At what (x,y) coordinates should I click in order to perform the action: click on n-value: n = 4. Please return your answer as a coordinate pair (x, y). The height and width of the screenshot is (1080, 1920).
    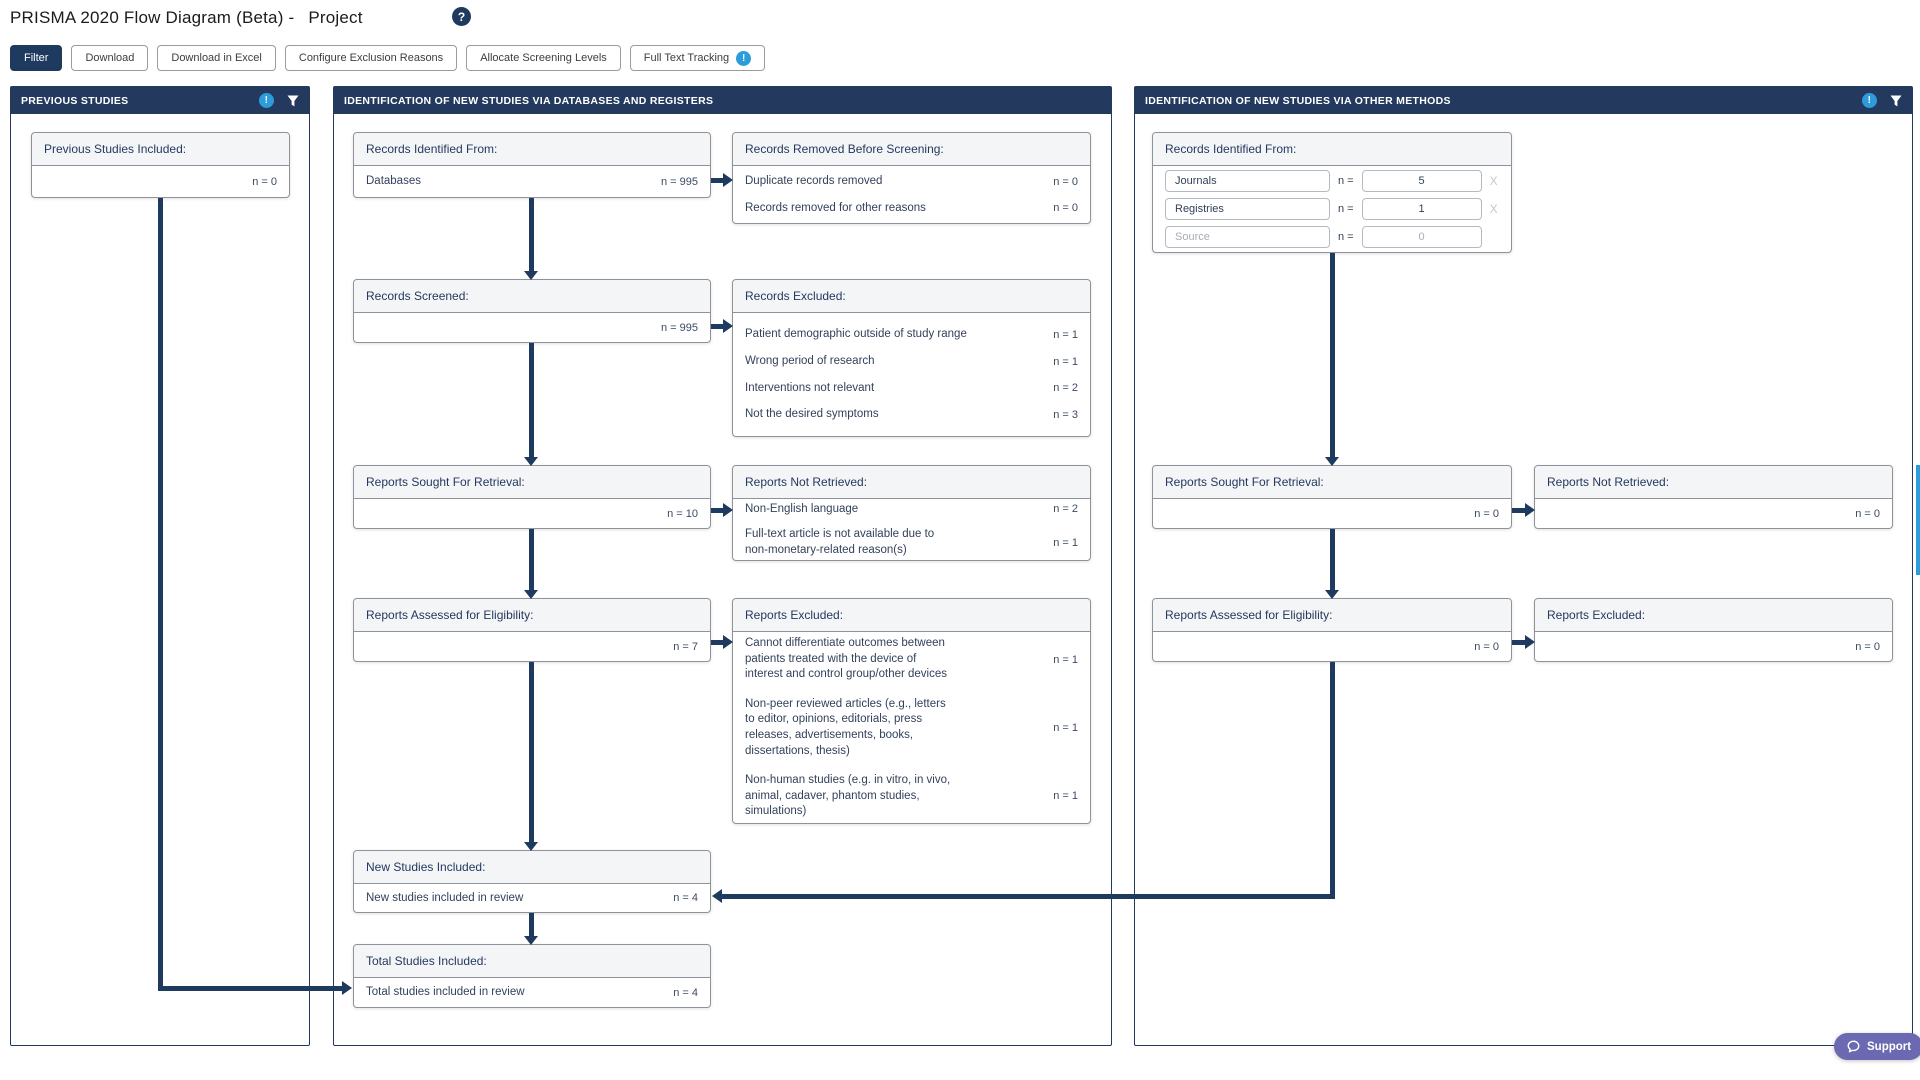
    Looking at the image, I should click on (685, 992).